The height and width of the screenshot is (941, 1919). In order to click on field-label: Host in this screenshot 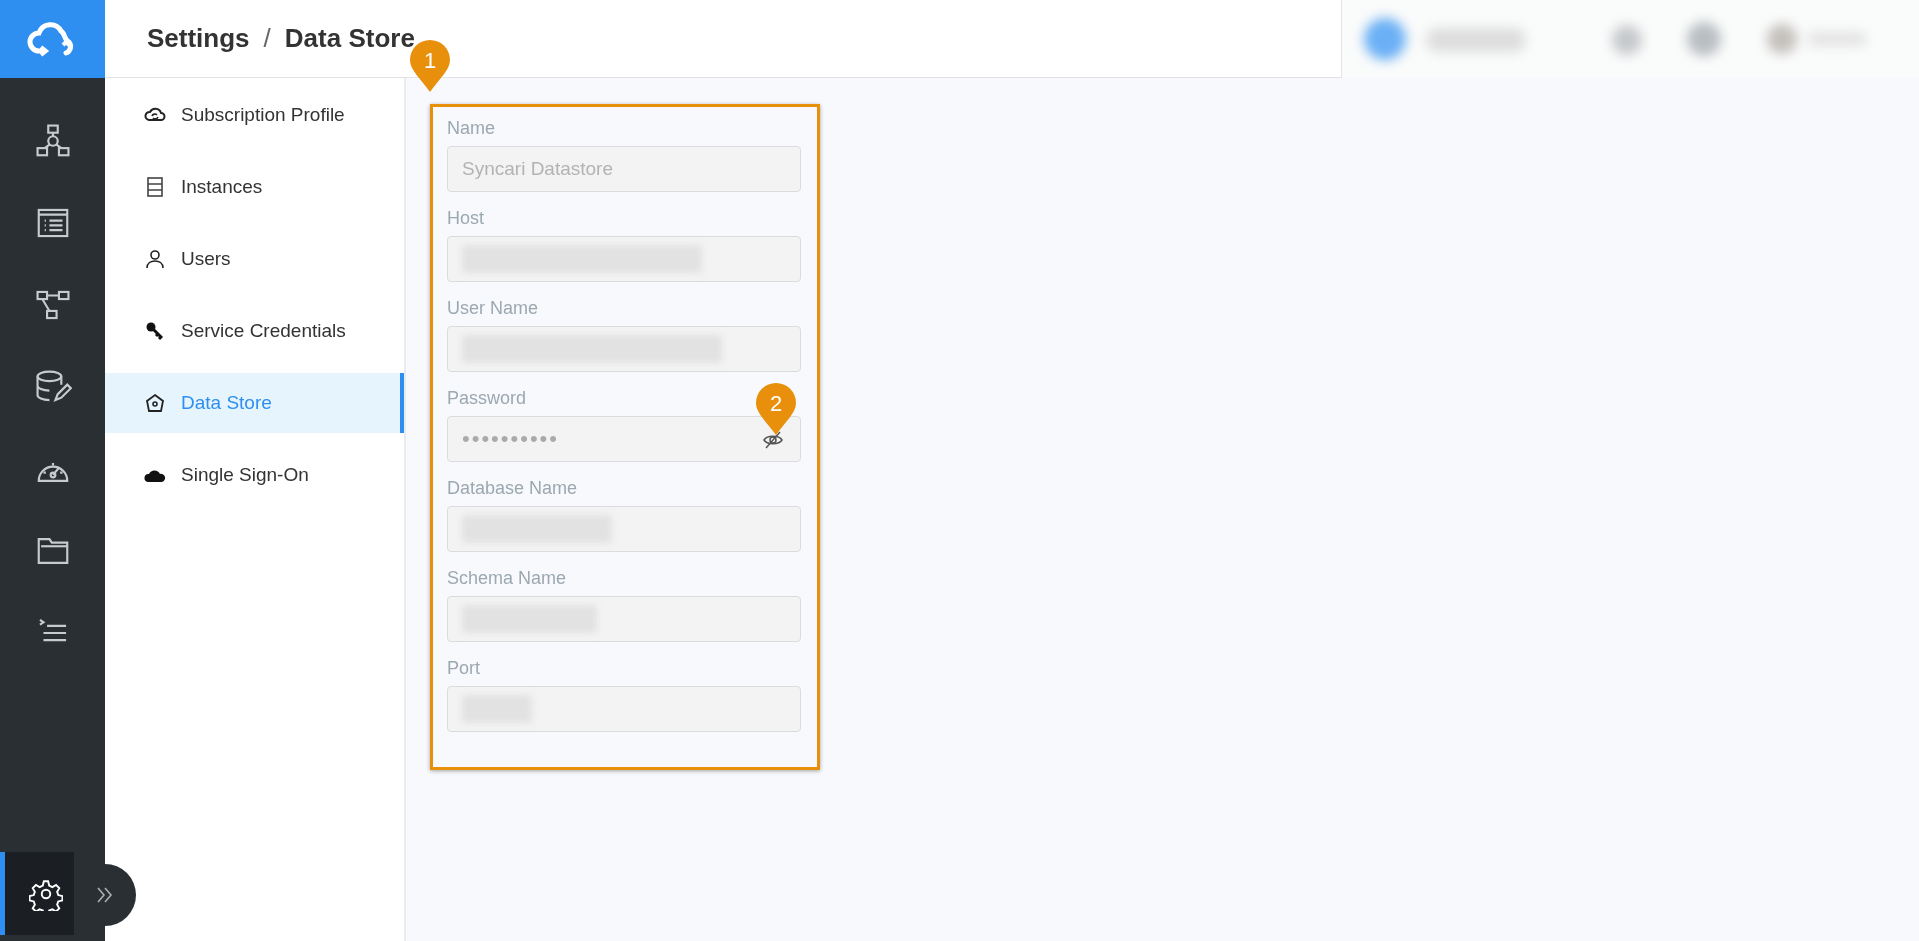, I will do `click(465, 218)`.